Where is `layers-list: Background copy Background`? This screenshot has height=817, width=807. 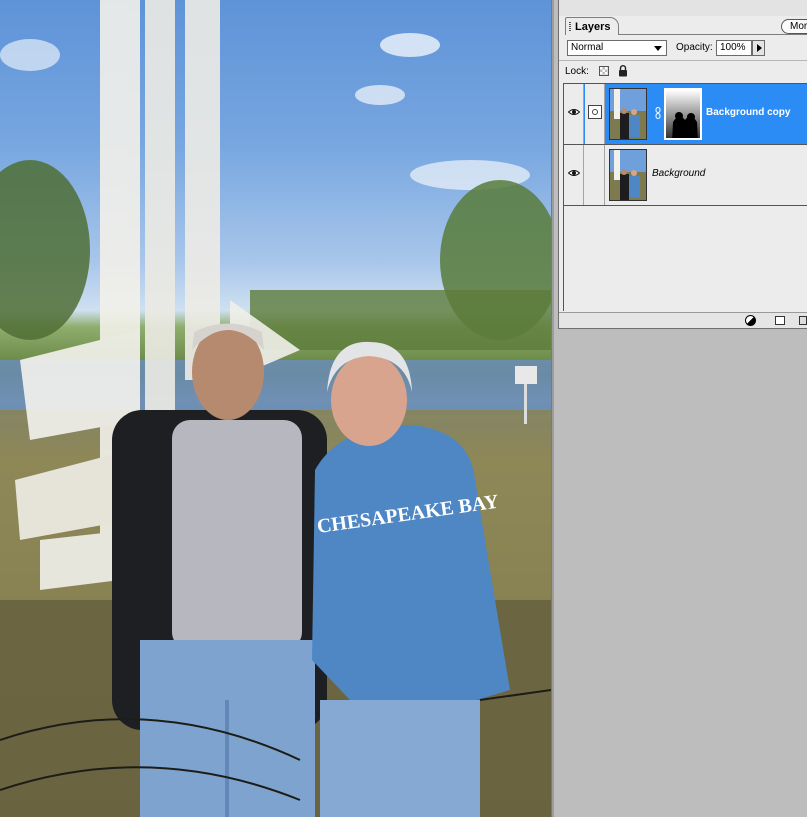 layers-list: Background copy Background is located at coordinates (685, 197).